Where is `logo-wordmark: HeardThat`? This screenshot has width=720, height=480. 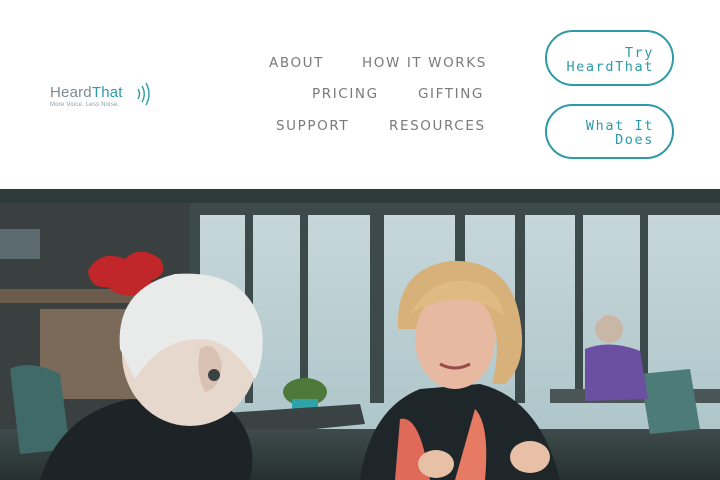 logo-wordmark: HeardThat is located at coordinates (86, 92).